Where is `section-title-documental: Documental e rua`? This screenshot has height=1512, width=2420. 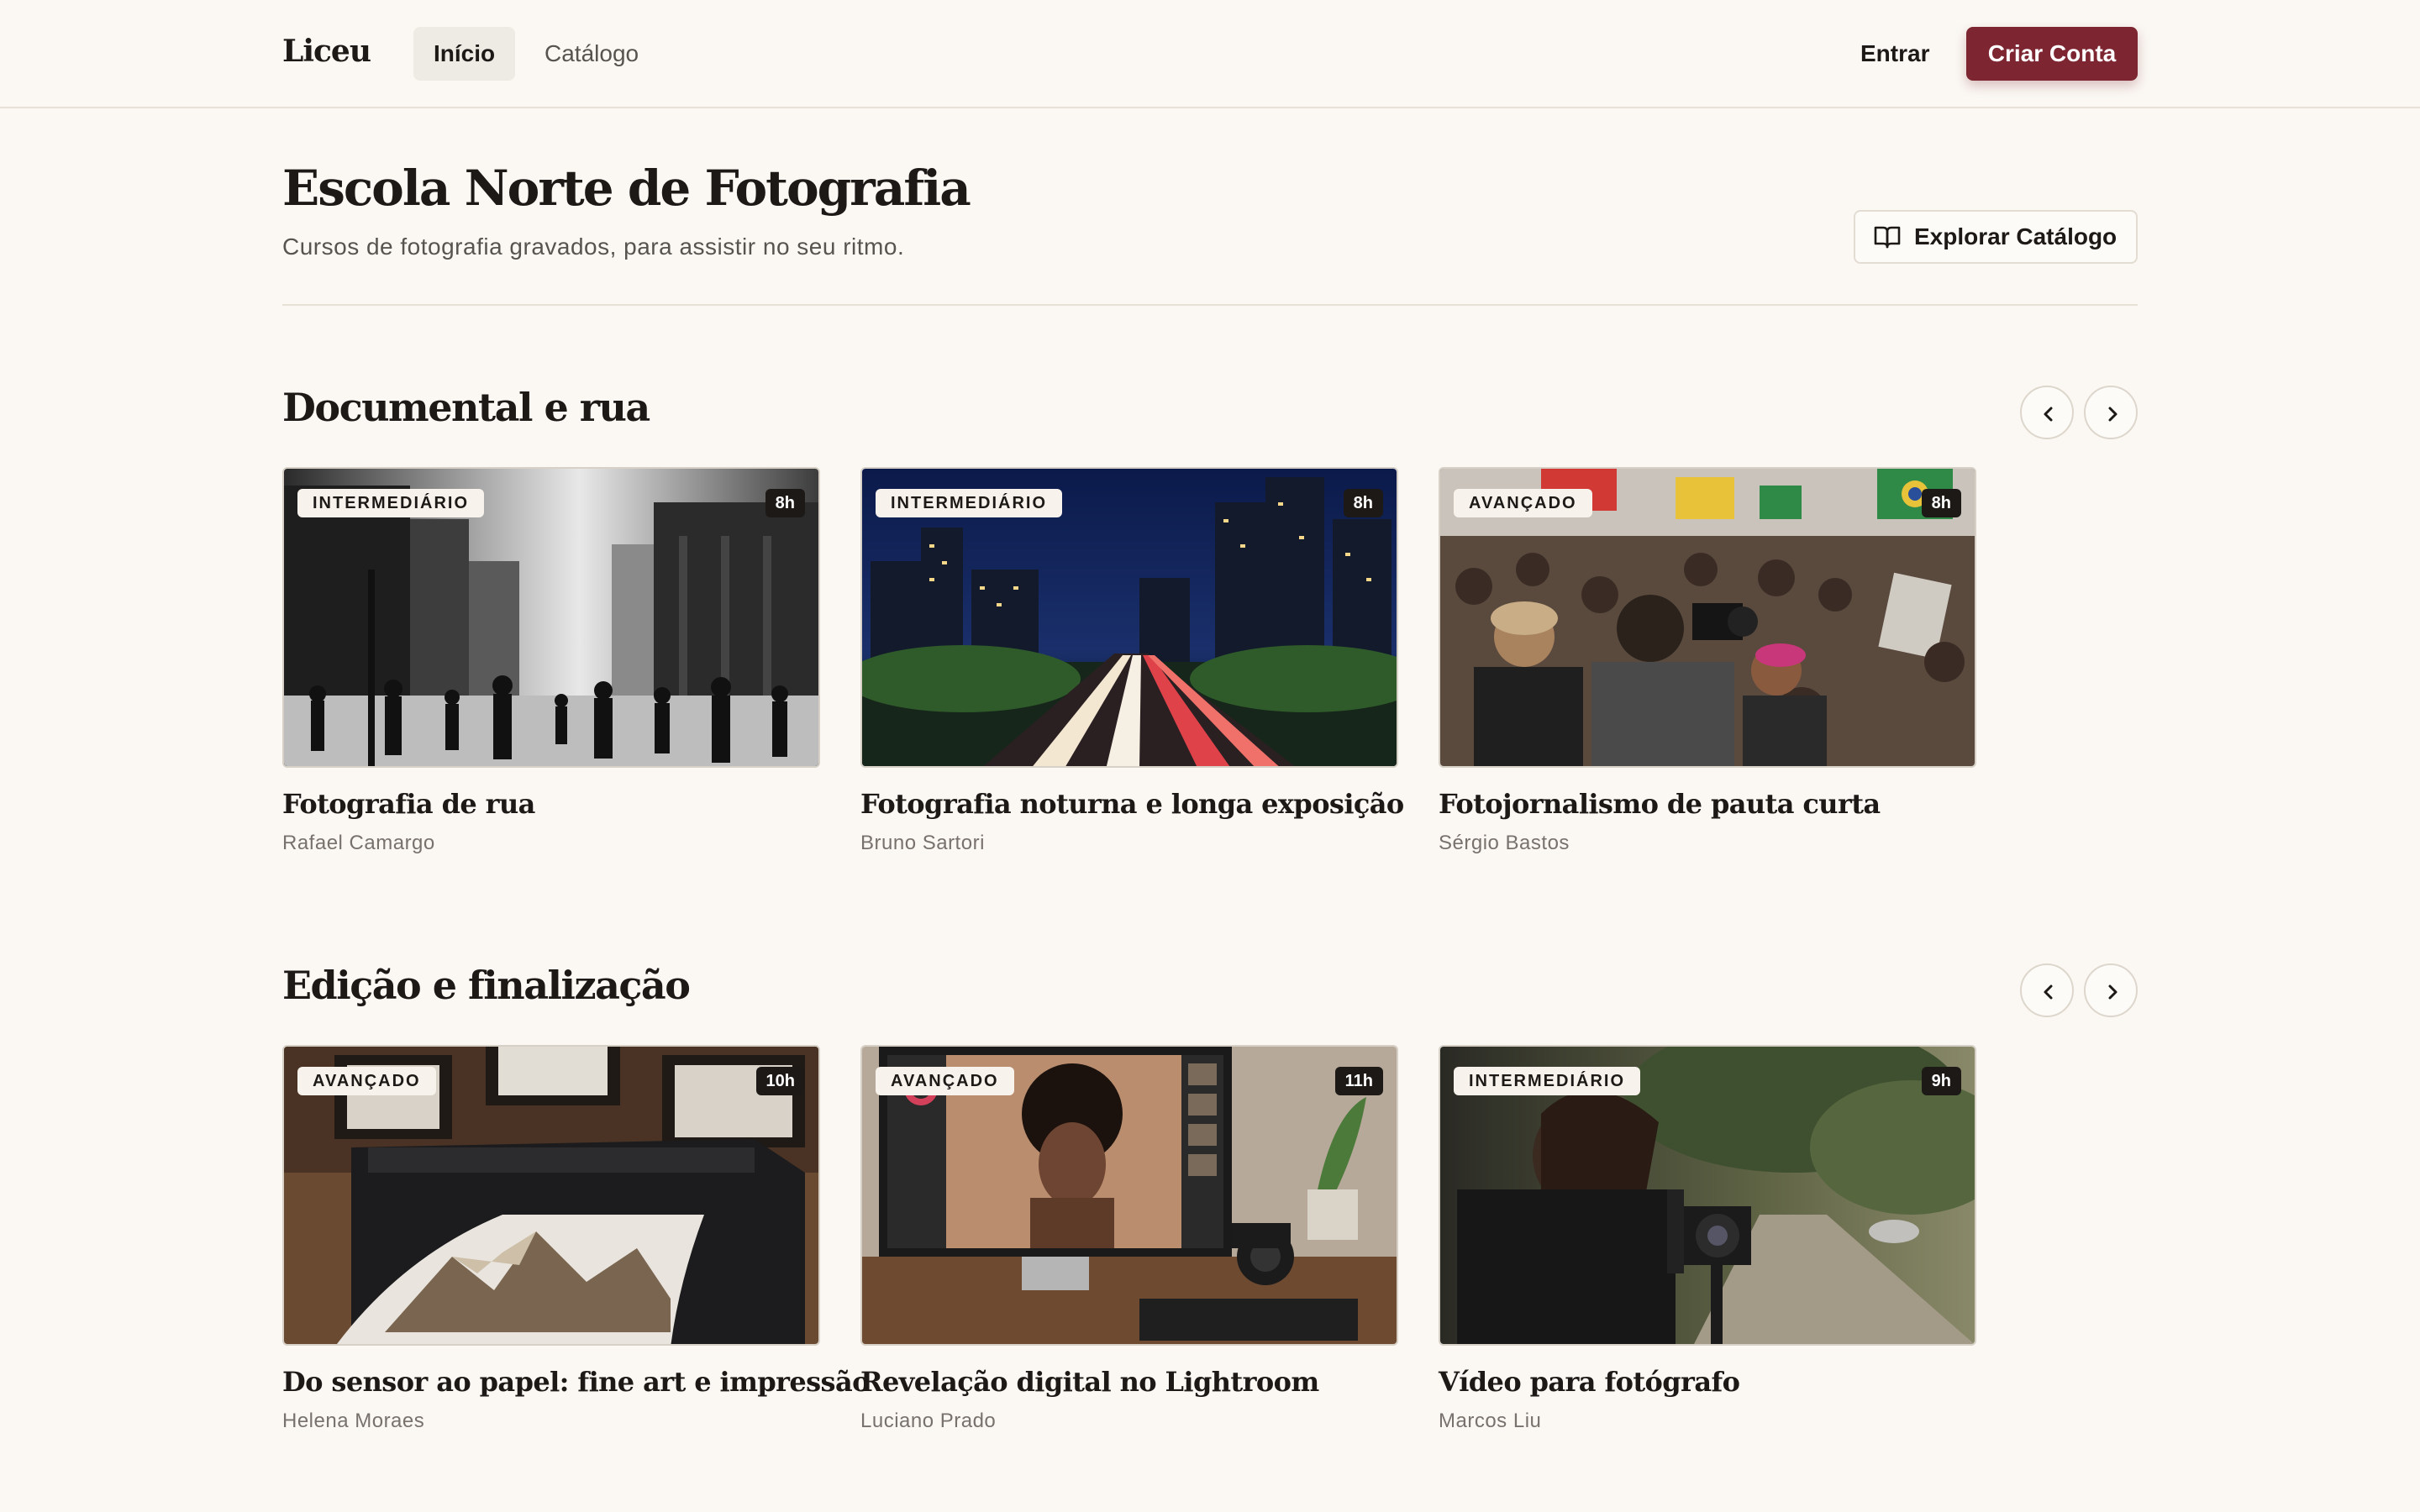
section-title-documental: Documental e rua is located at coordinates (466, 407).